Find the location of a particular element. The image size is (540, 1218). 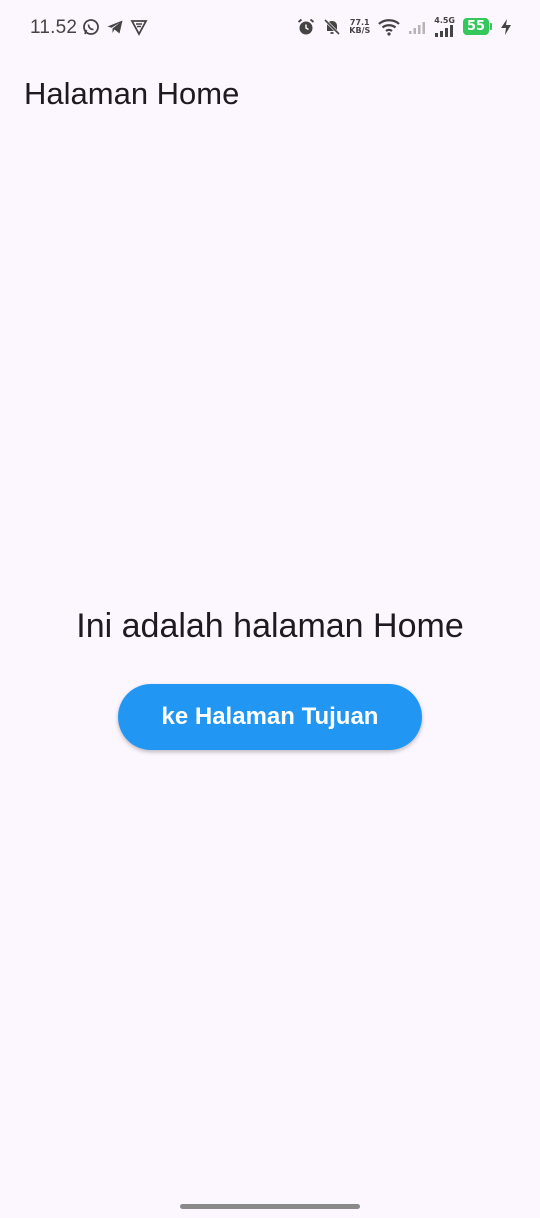

telegram-icon is located at coordinates (115, 27).